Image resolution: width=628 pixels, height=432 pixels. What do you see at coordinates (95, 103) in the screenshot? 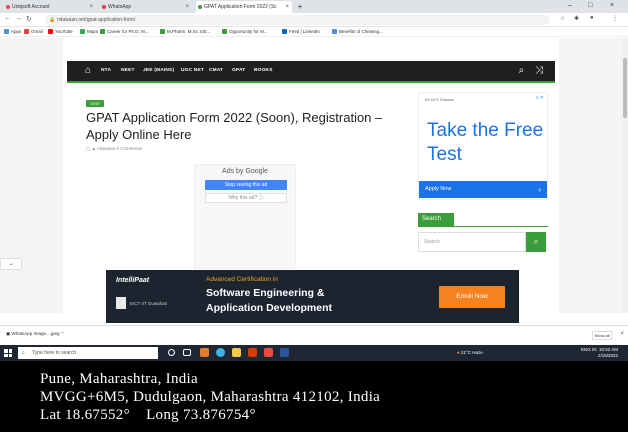
I see `category-badge: GPAT` at bounding box center [95, 103].